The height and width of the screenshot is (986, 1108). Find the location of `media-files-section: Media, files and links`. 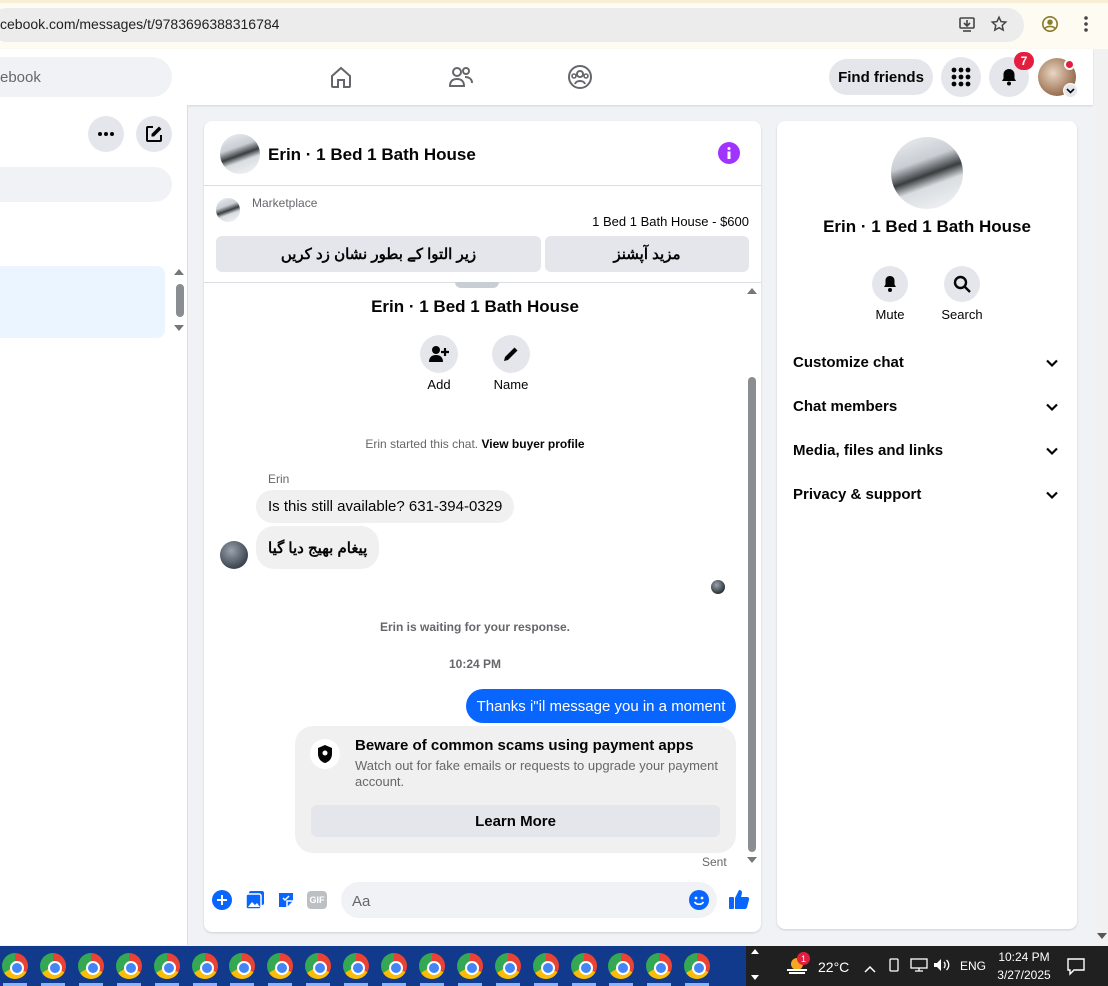

media-files-section: Media, files and links is located at coordinates (868, 450).